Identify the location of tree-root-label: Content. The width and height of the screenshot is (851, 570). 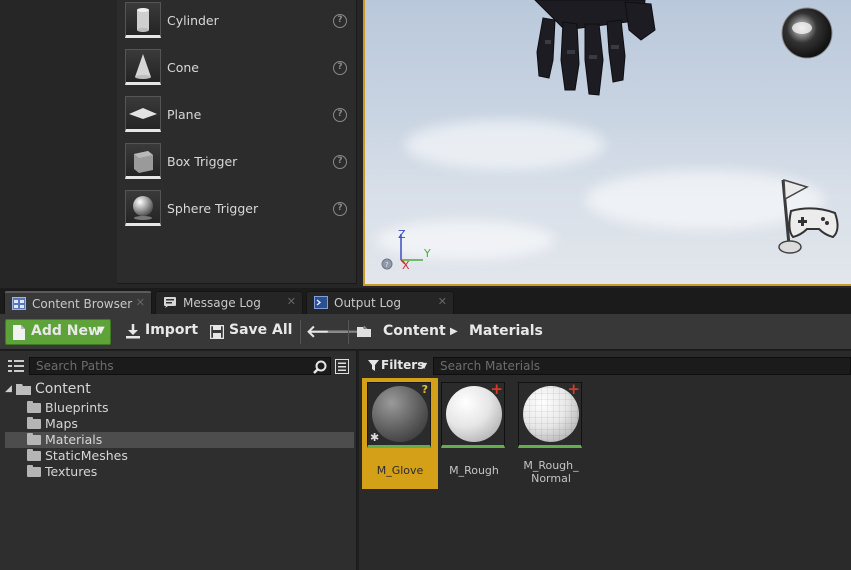
(63, 389).